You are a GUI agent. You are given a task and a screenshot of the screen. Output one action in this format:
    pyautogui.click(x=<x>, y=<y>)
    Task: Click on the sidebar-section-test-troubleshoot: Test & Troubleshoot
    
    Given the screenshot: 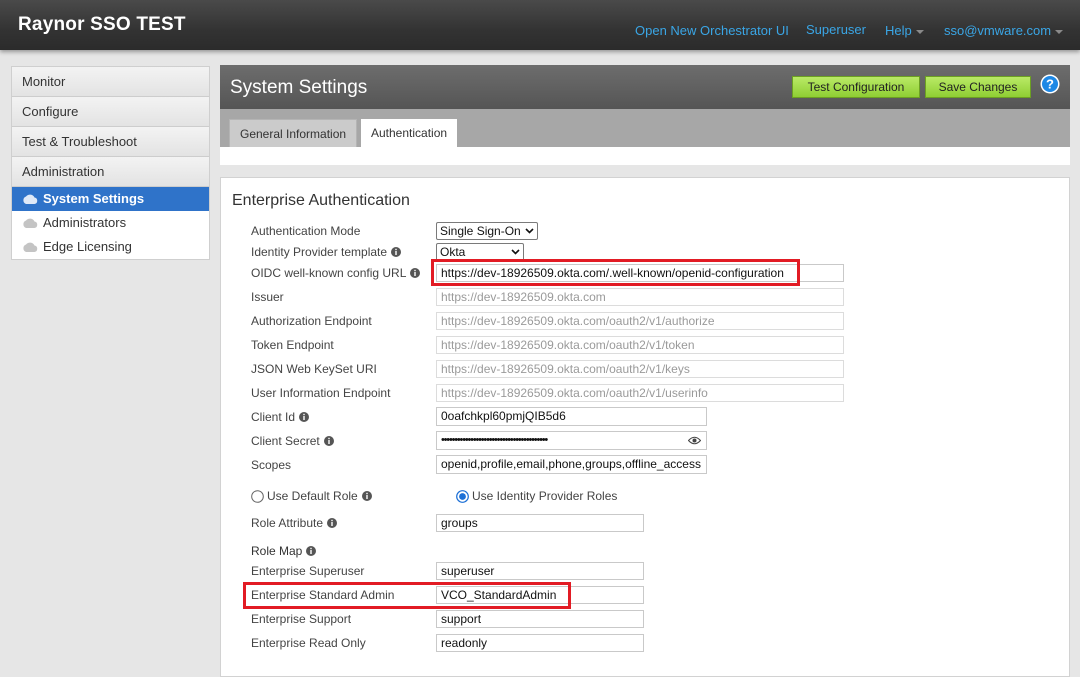 What is the action you would take?
    pyautogui.click(x=110, y=142)
    